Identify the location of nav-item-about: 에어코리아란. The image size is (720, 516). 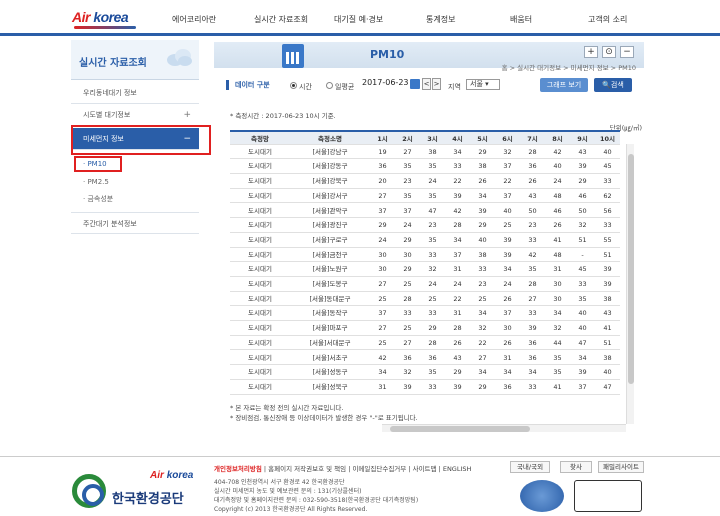
(194, 19).